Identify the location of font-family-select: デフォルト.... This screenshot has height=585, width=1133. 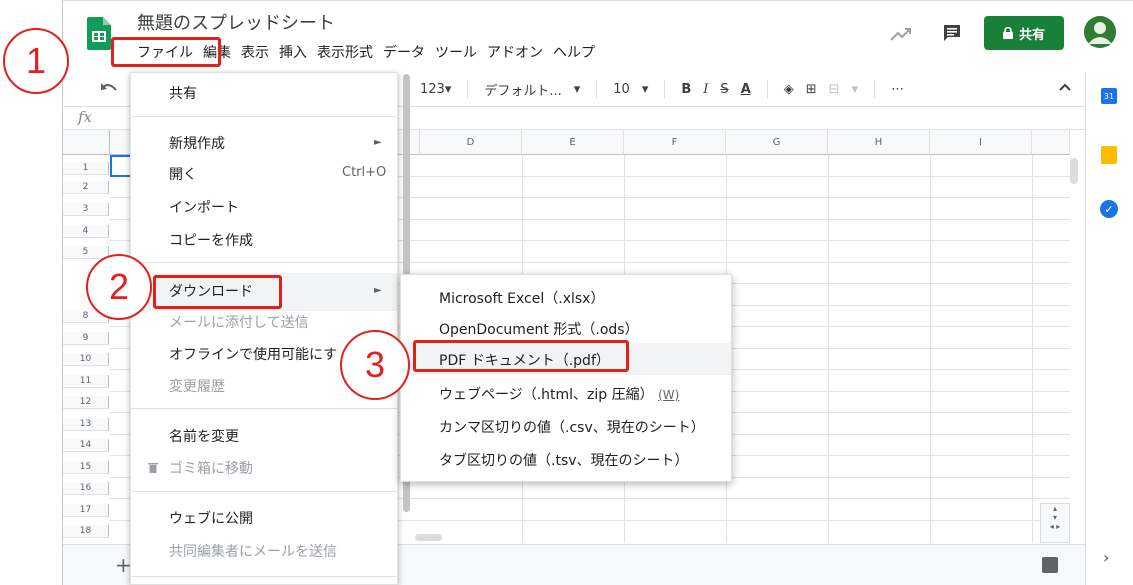
(522, 89).